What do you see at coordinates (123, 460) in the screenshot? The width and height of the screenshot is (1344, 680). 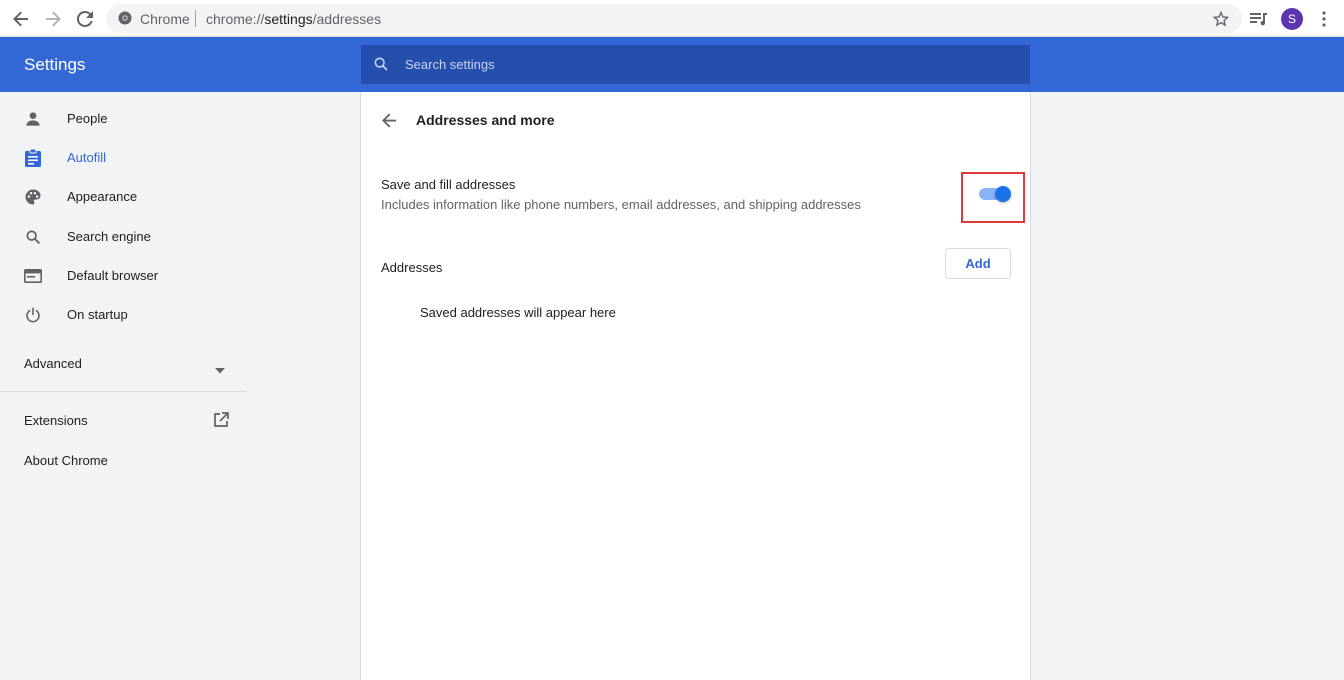 I see `sidebar-item-about-chrome: About Chrome` at bounding box center [123, 460].